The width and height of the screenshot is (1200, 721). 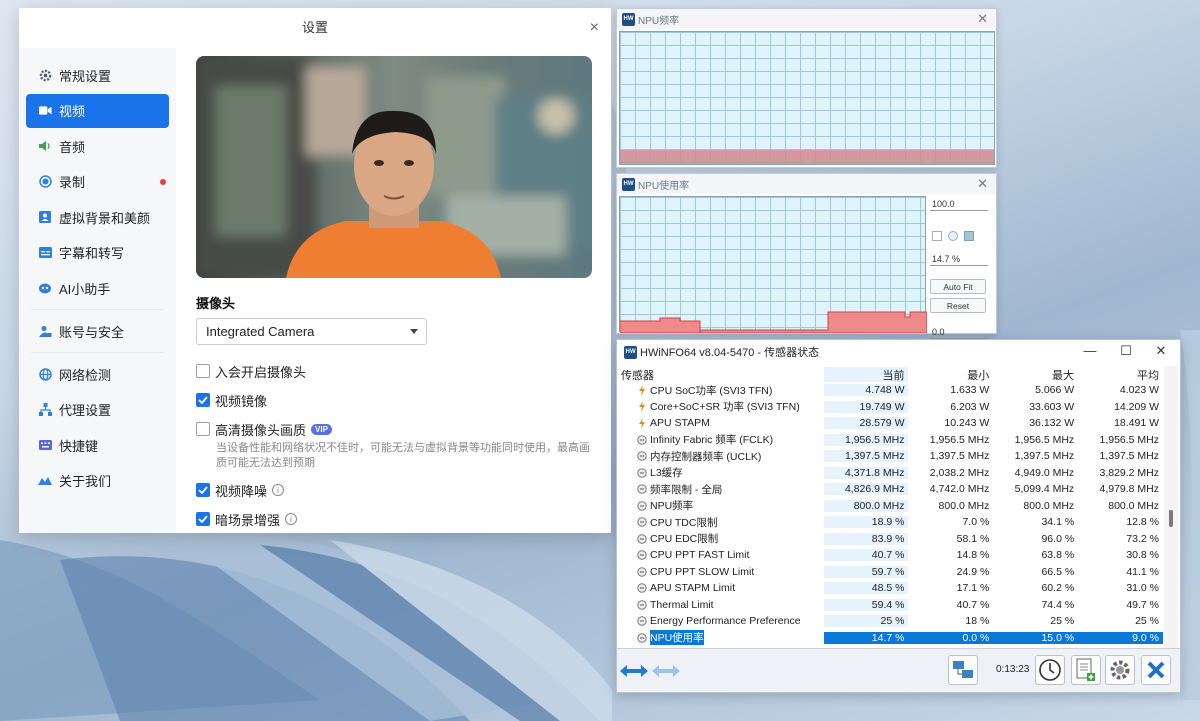 What do you see at coordinates (97, 75) in the screenshot?
I see `sidebar-item-general: 常规设置` at bounding box center [97, 75].